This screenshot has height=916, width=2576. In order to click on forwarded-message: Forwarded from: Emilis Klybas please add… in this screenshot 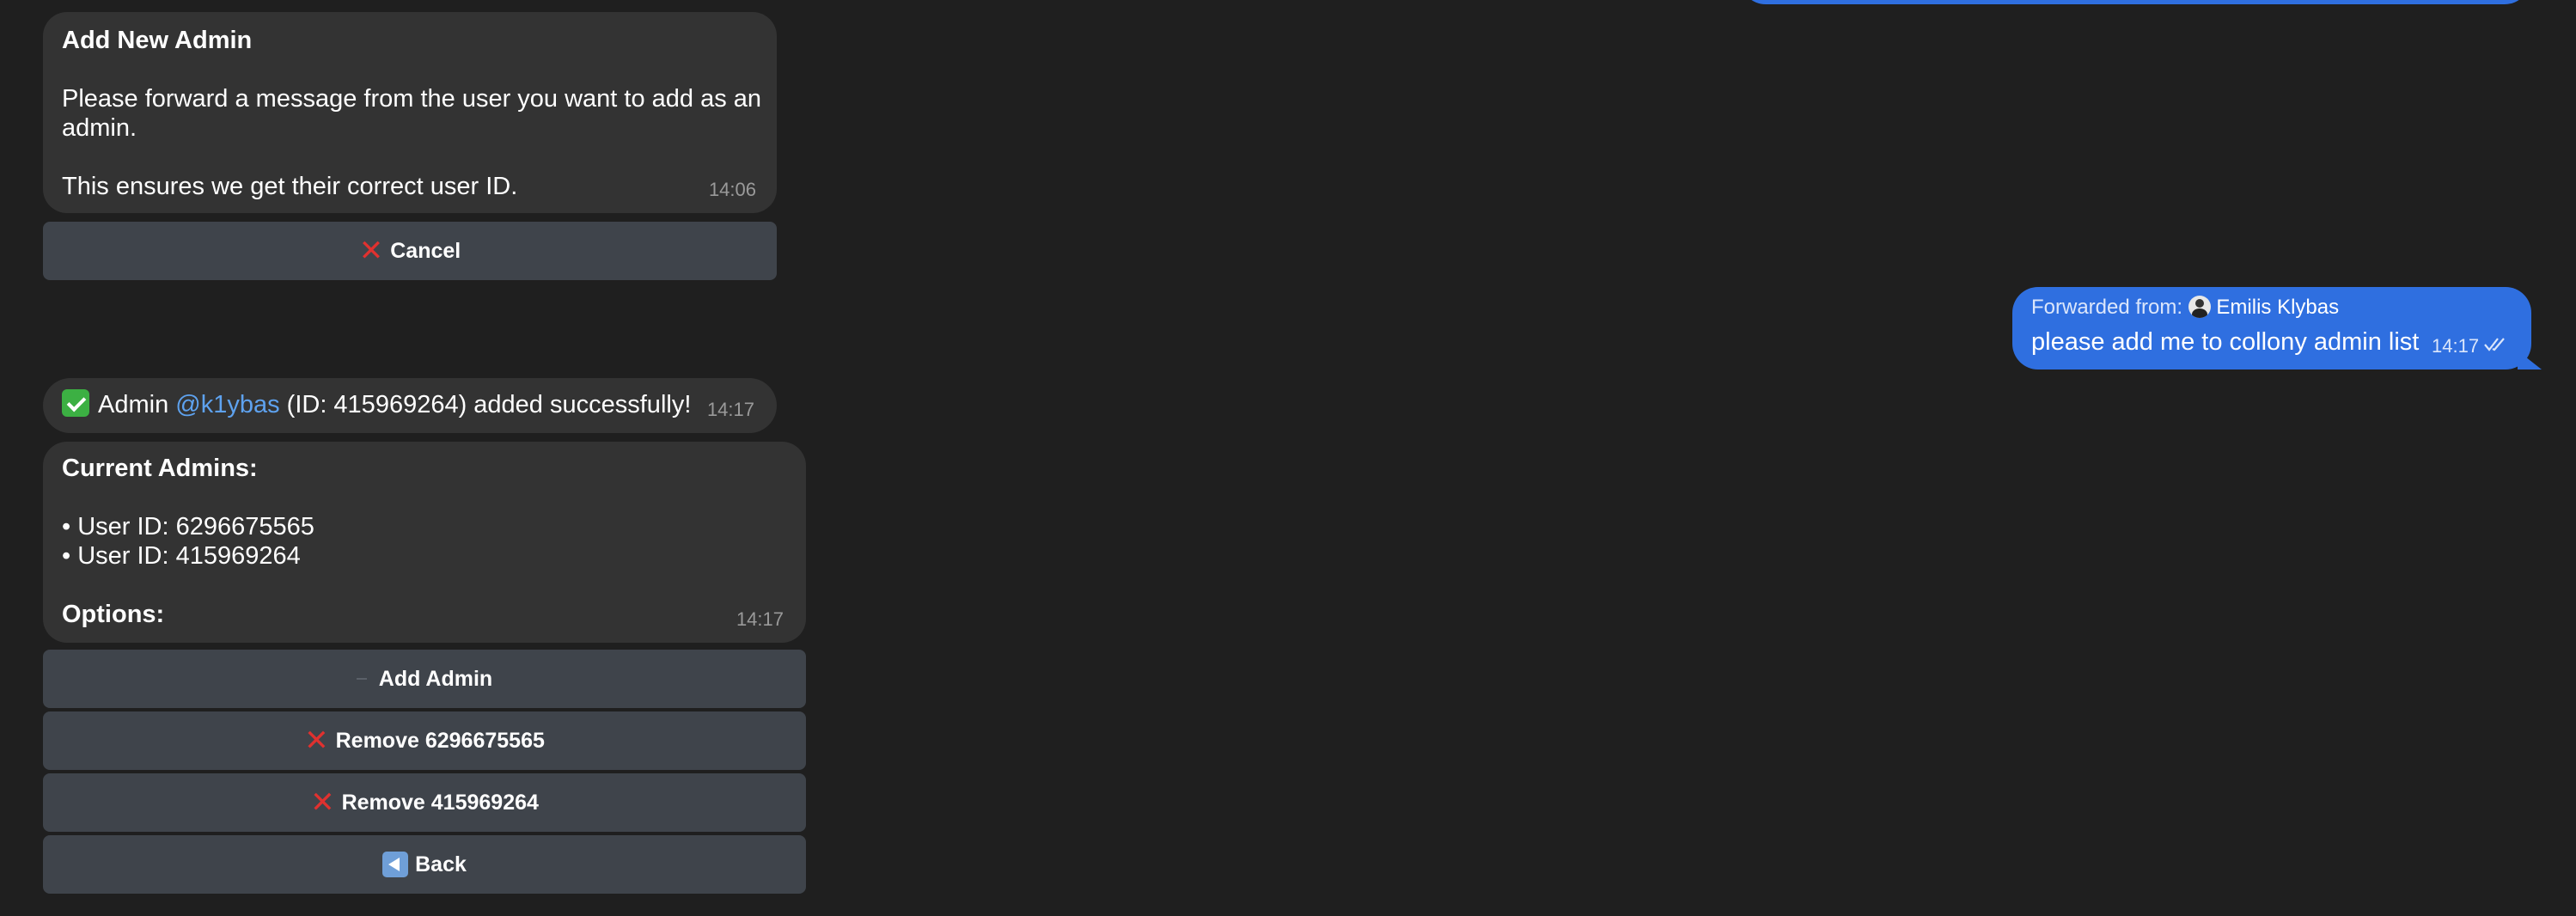, I will do `click(2271, 328)`.